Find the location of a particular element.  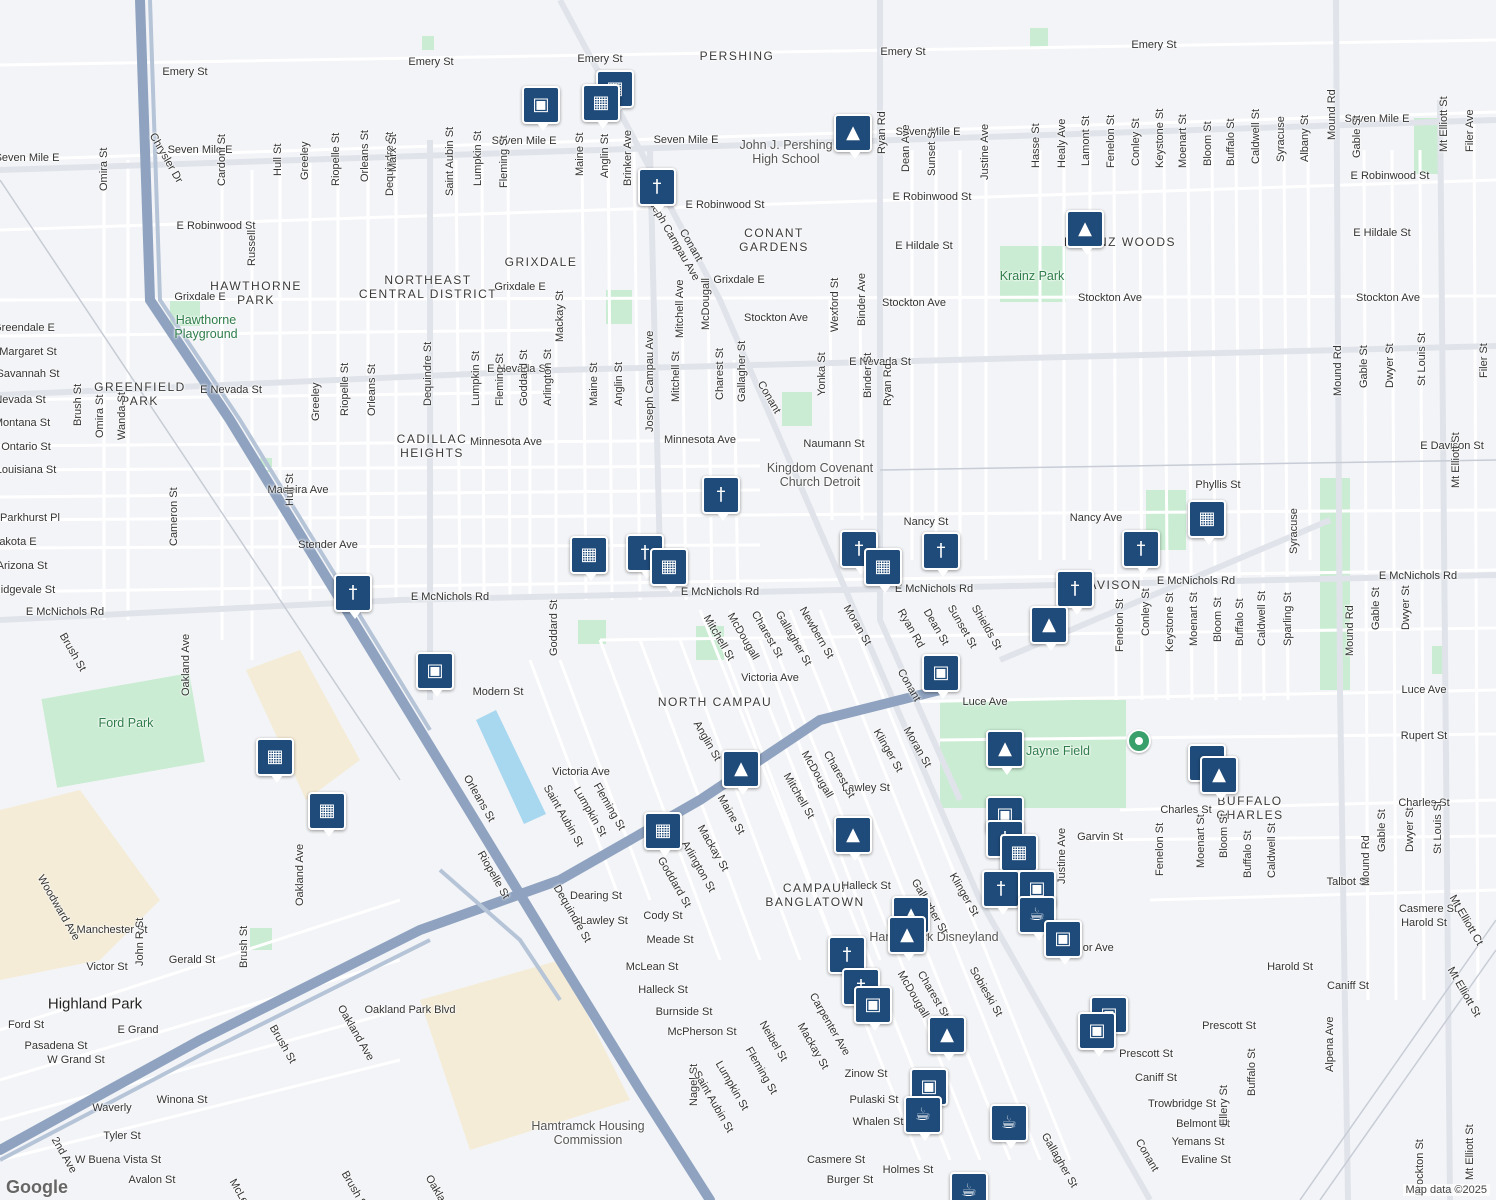

street-label: E Robinwood St is located at coordinates (1390, 176).